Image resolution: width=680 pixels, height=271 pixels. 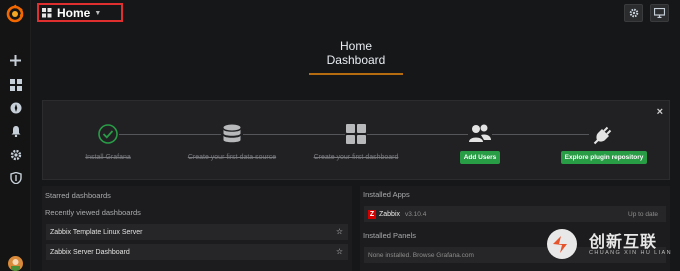 What do you see at coordinates (15, 84) in the screenshot?
I see `dashboards-icon` at bounding box center [15, 84].